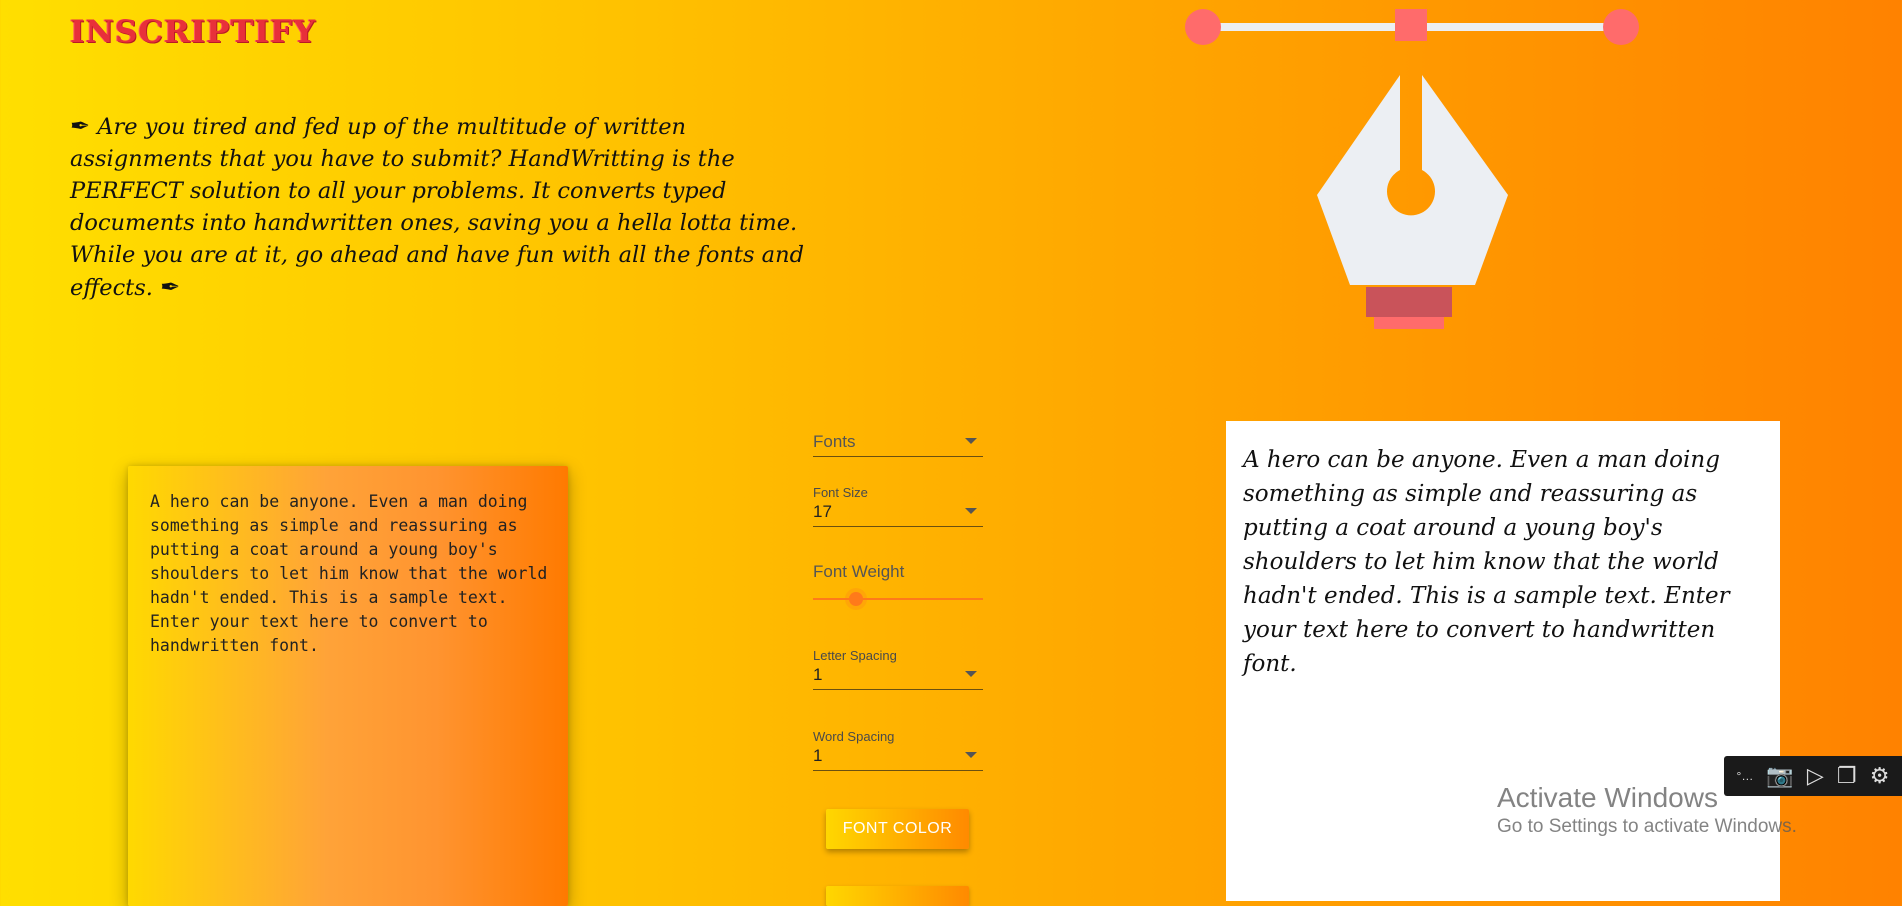  I want to click on letter-spacing-label: Letter Spacing, so click(855, 655).